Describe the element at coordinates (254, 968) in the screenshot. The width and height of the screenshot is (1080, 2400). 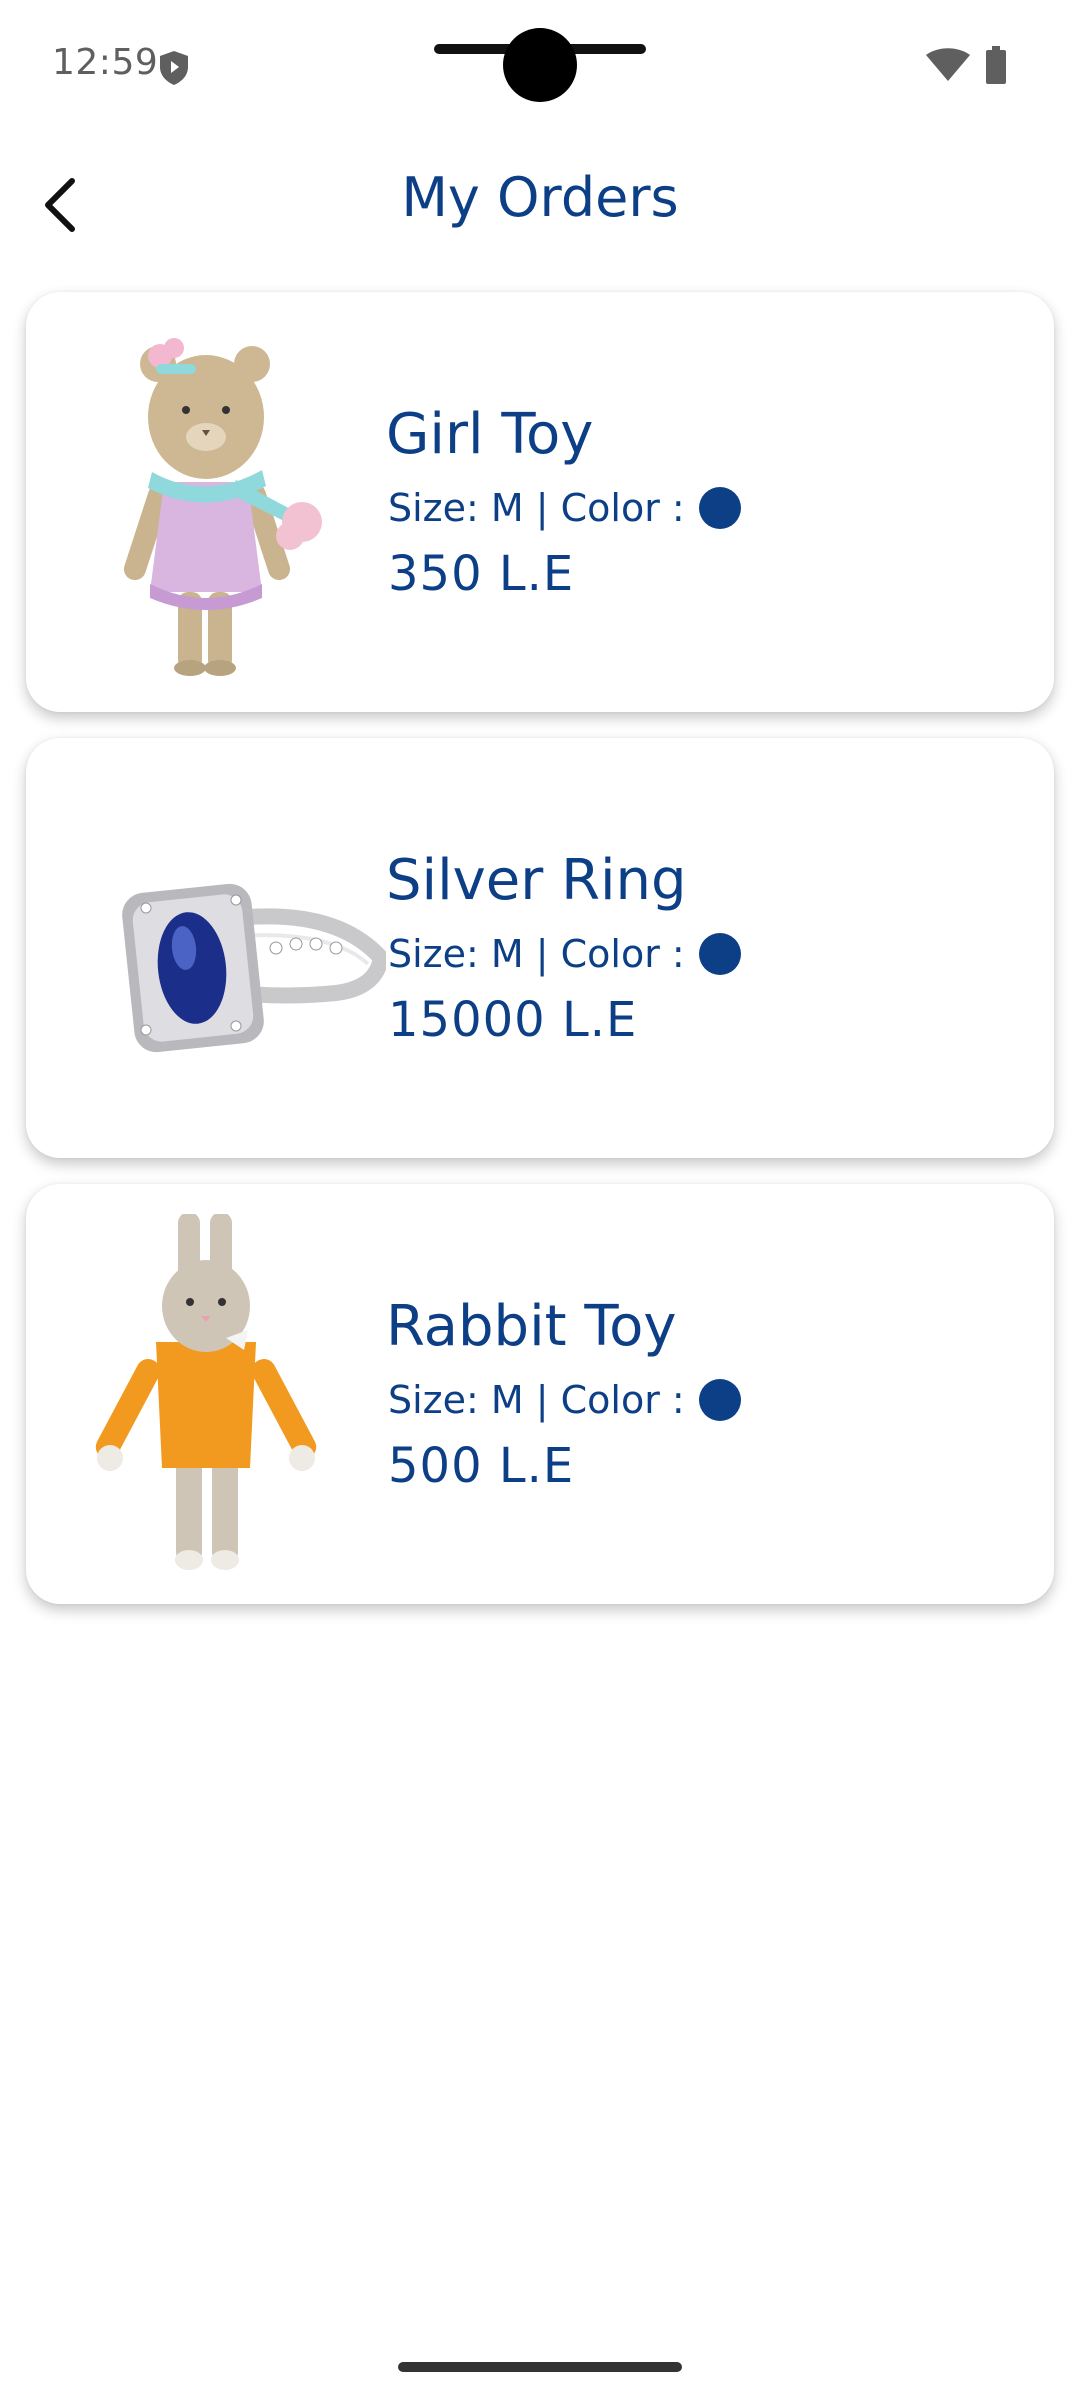
I see `product-image-silver-ring` at that location.